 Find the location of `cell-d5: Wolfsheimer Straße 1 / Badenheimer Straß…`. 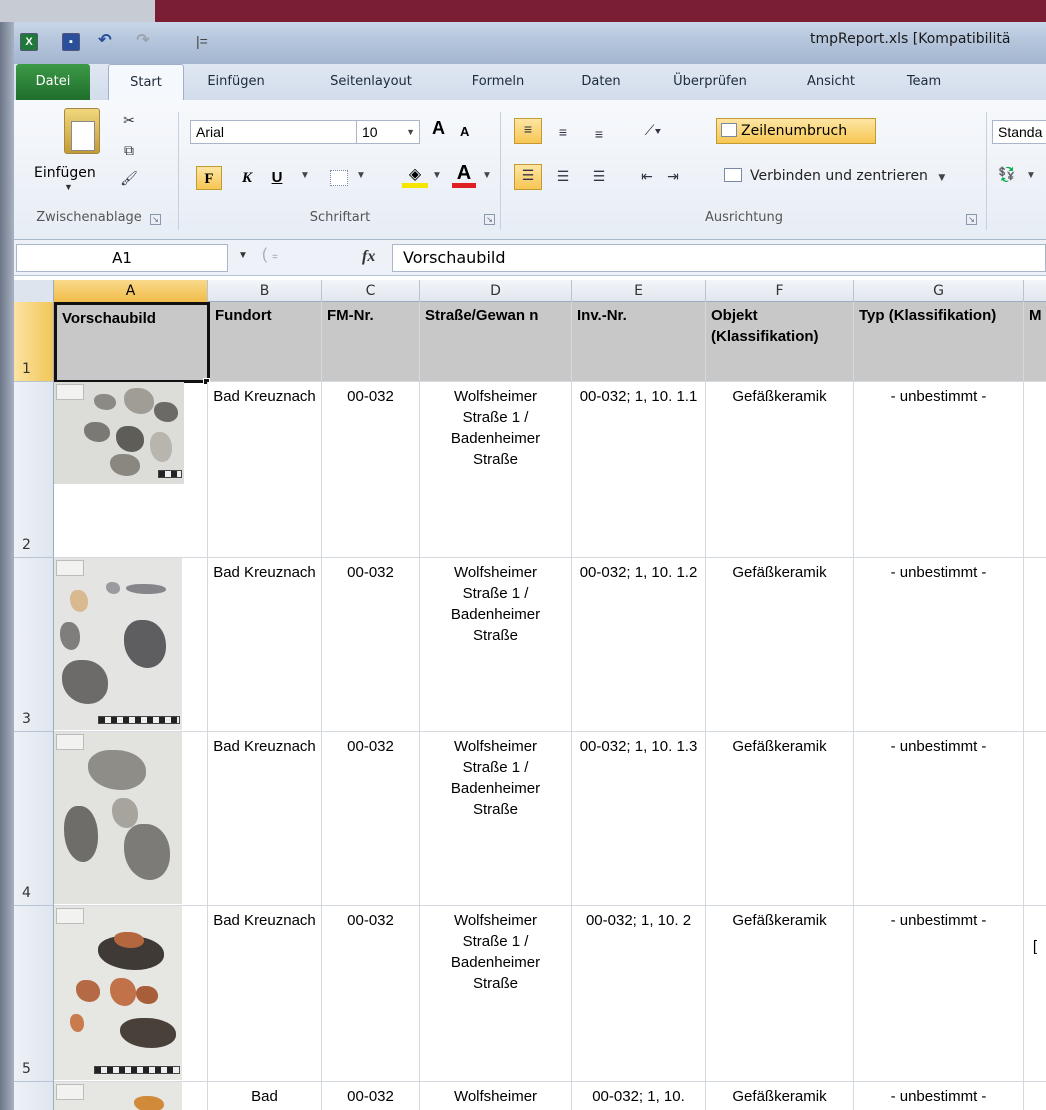

cell-d5: Wolfsheimer Straße 1 / Badenheimer Straß… is located at coordinates (496, 994).